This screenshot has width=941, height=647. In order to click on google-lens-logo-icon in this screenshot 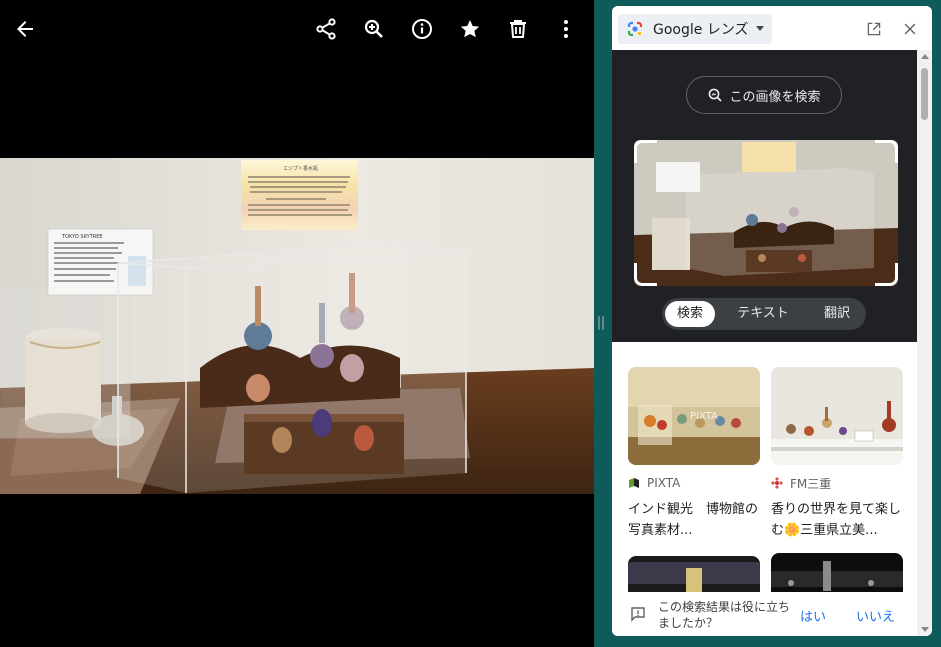, I will do `click(635, 29)`.